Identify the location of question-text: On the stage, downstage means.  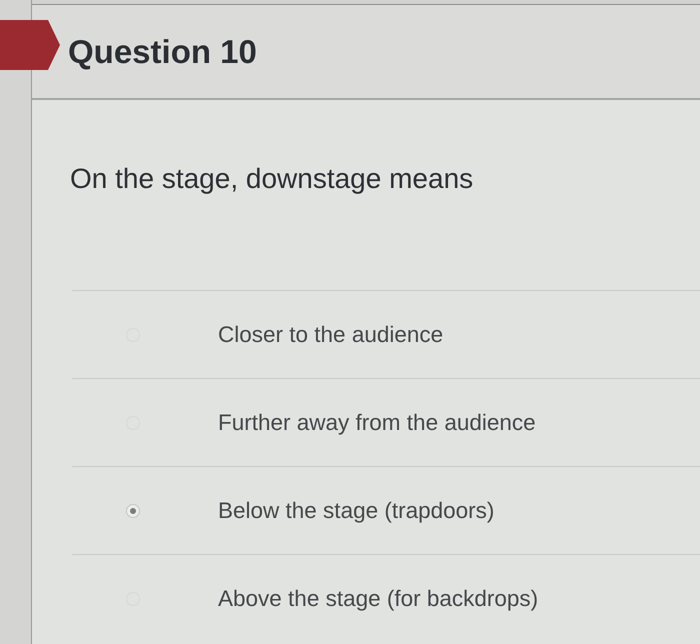
(272, 179).